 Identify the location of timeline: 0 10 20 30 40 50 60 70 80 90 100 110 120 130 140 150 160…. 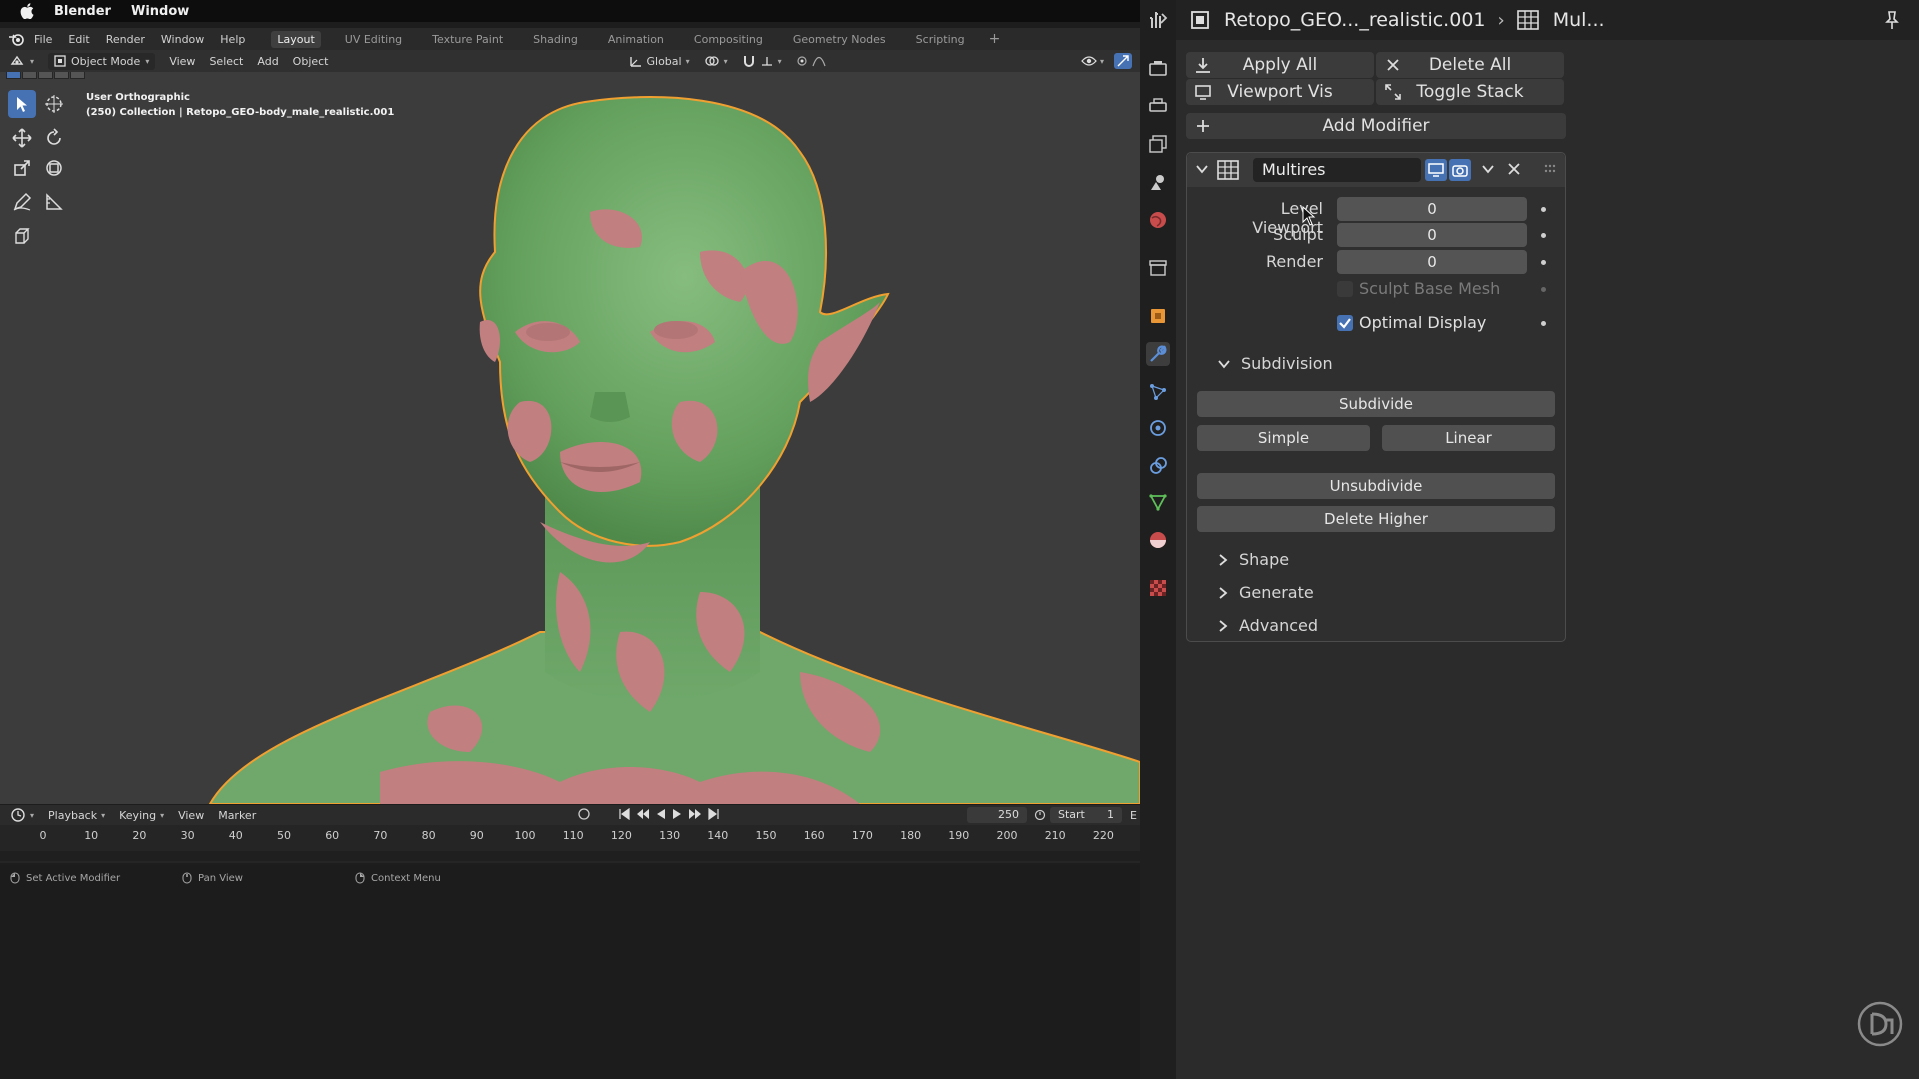
(570, 844).